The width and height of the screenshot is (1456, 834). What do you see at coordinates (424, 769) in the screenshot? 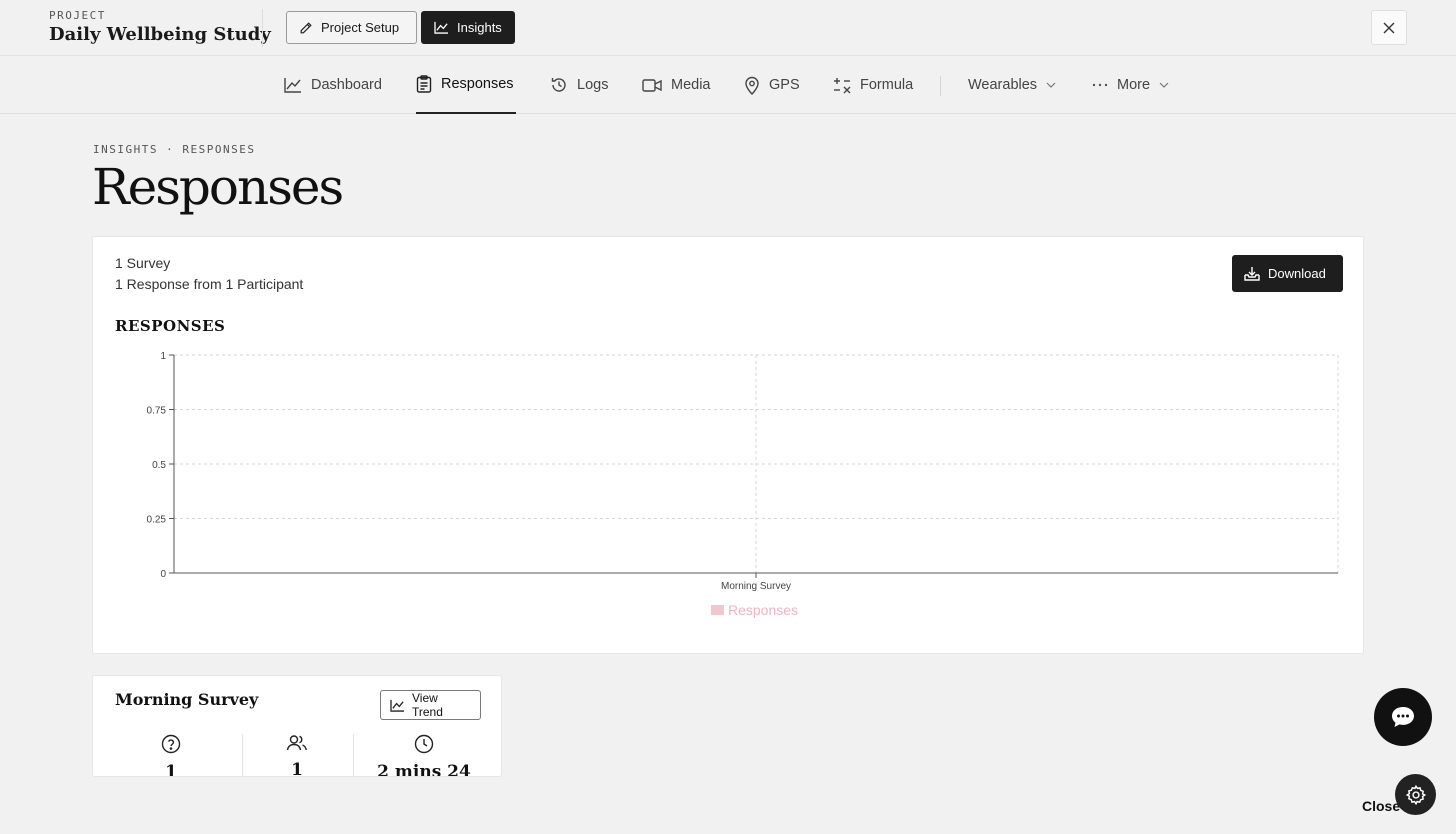
I see `stat-duration-value: 2 mins 24` at bounding box center [424, 769].